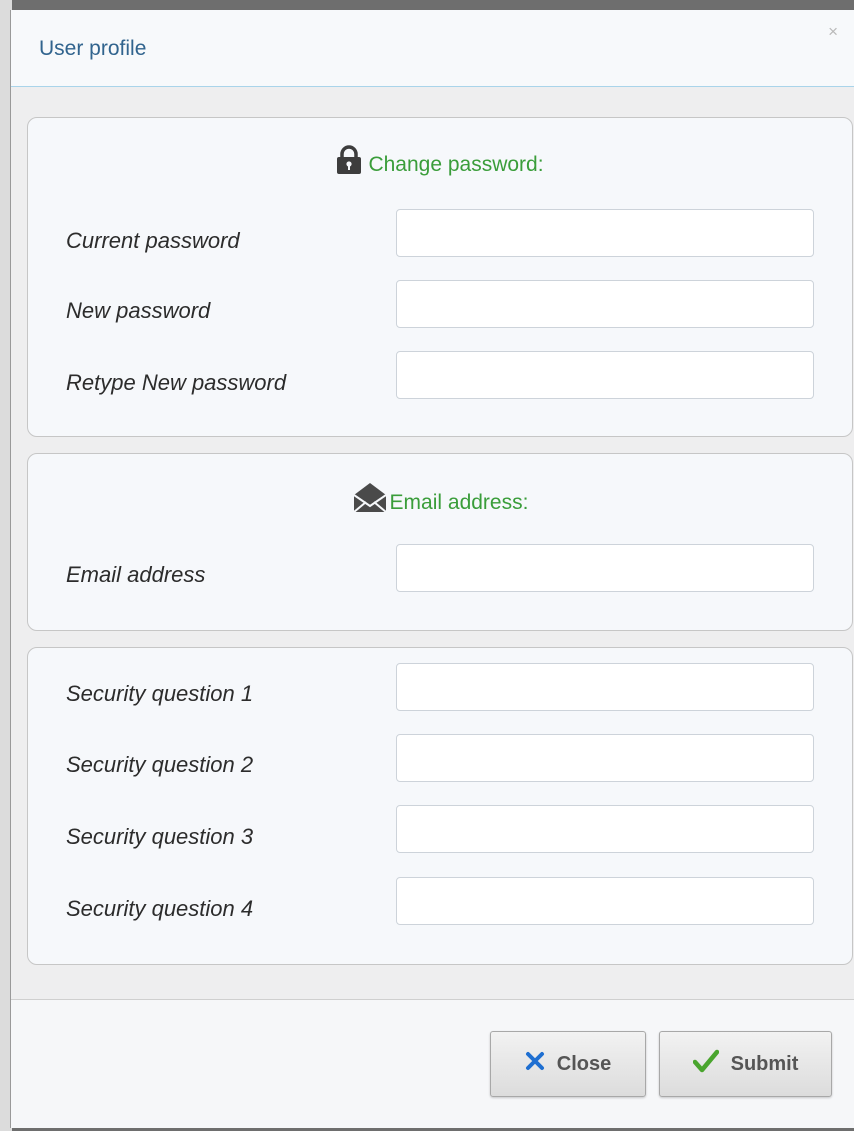  What do you see at coordinates (349, 163) in the screenshot?
I see `lock-icon` at bounding box center [349, 163].